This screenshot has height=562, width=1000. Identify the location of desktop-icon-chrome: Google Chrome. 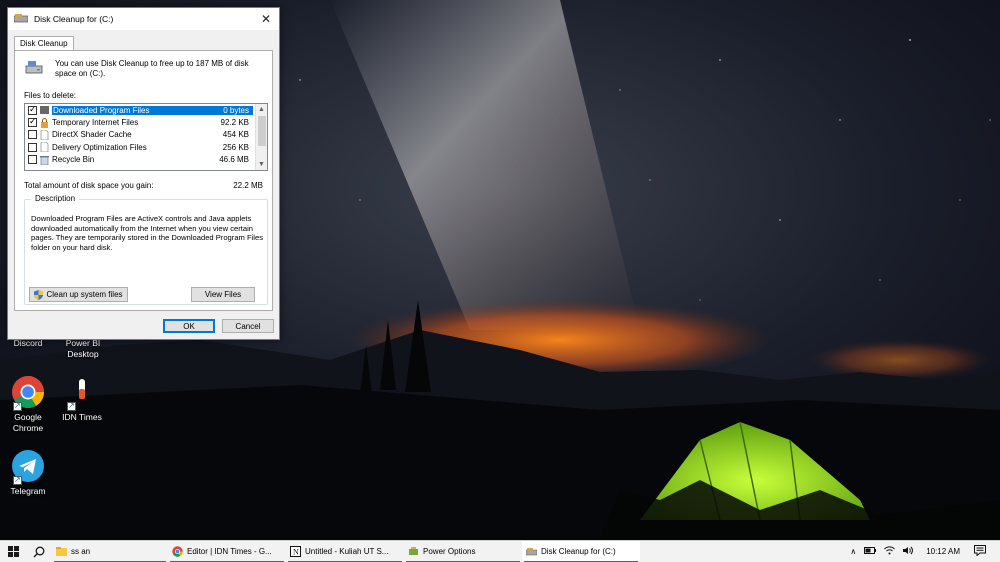
(28, 404).